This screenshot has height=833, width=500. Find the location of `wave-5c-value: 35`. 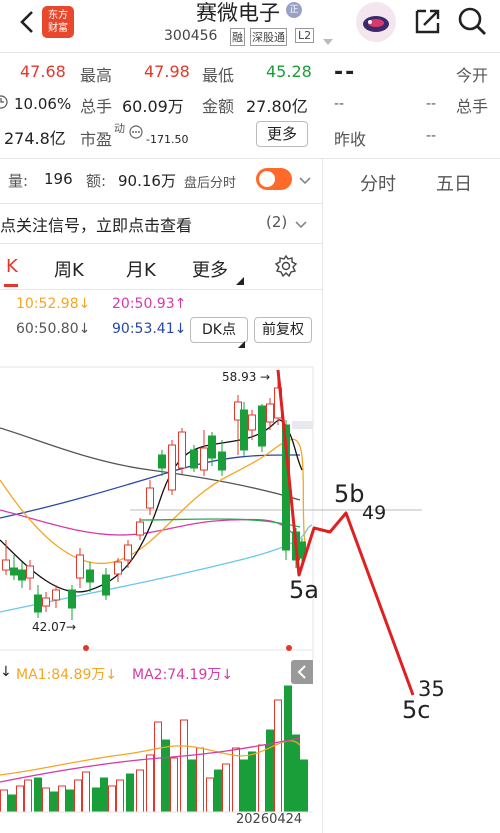

wave-5c-value: 35 is located at coordinates (431, 689).